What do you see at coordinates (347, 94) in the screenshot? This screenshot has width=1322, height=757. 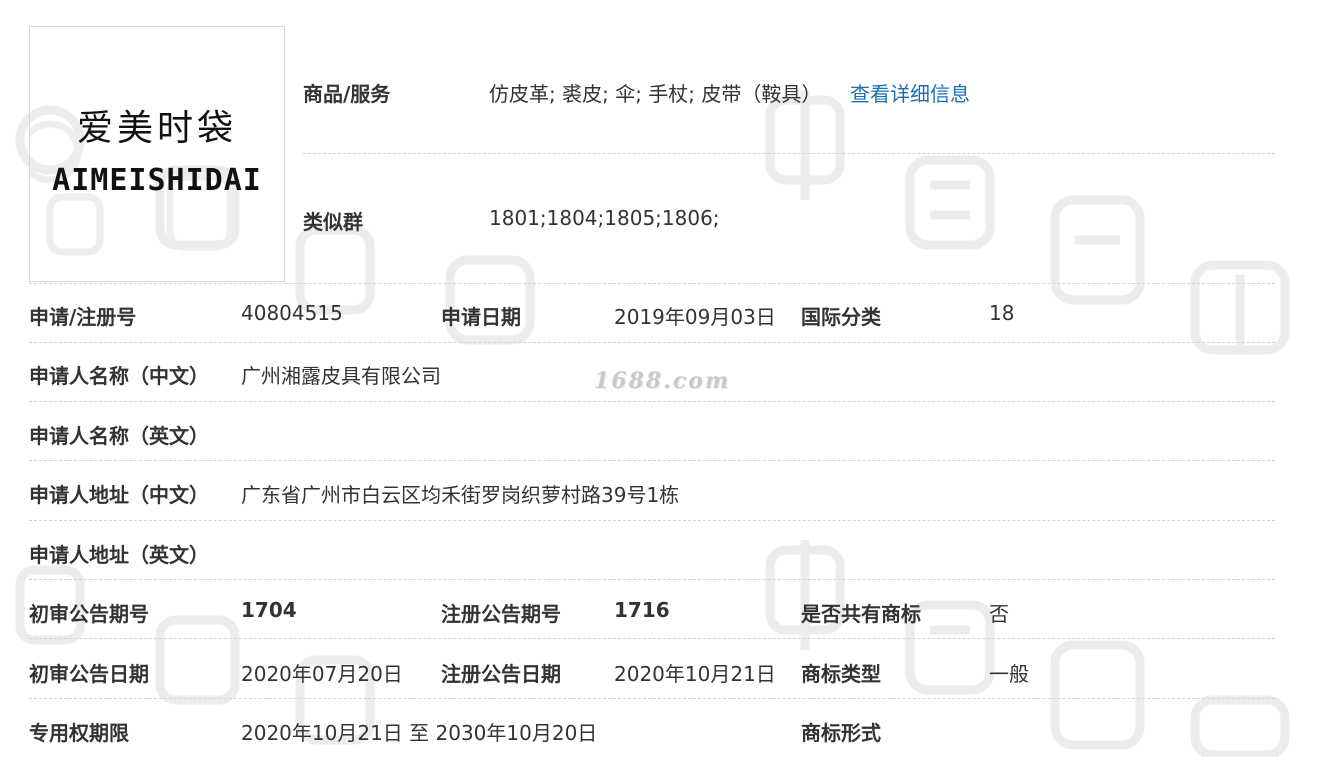 I see `goods-services-label: 商品/服务` at bounding box center [347, 94].